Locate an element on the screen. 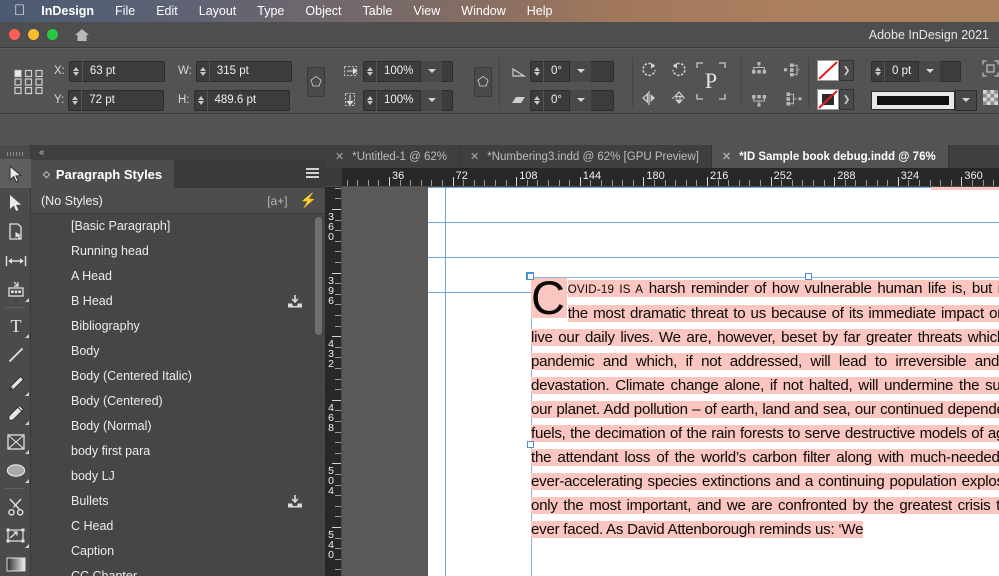 The image size is (999, 576). running-head-frame: Arundhati Roy is located at coordinates (765, 189).